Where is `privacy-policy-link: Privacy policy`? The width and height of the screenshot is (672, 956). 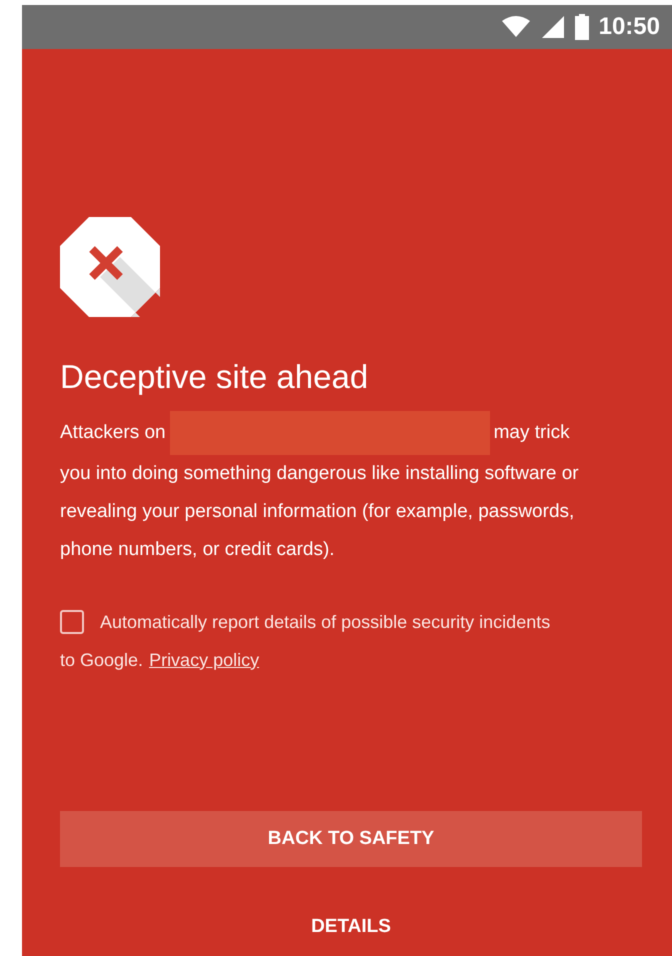
privacy-policy-link: Privacy policy is located at coordinates (204, 660).